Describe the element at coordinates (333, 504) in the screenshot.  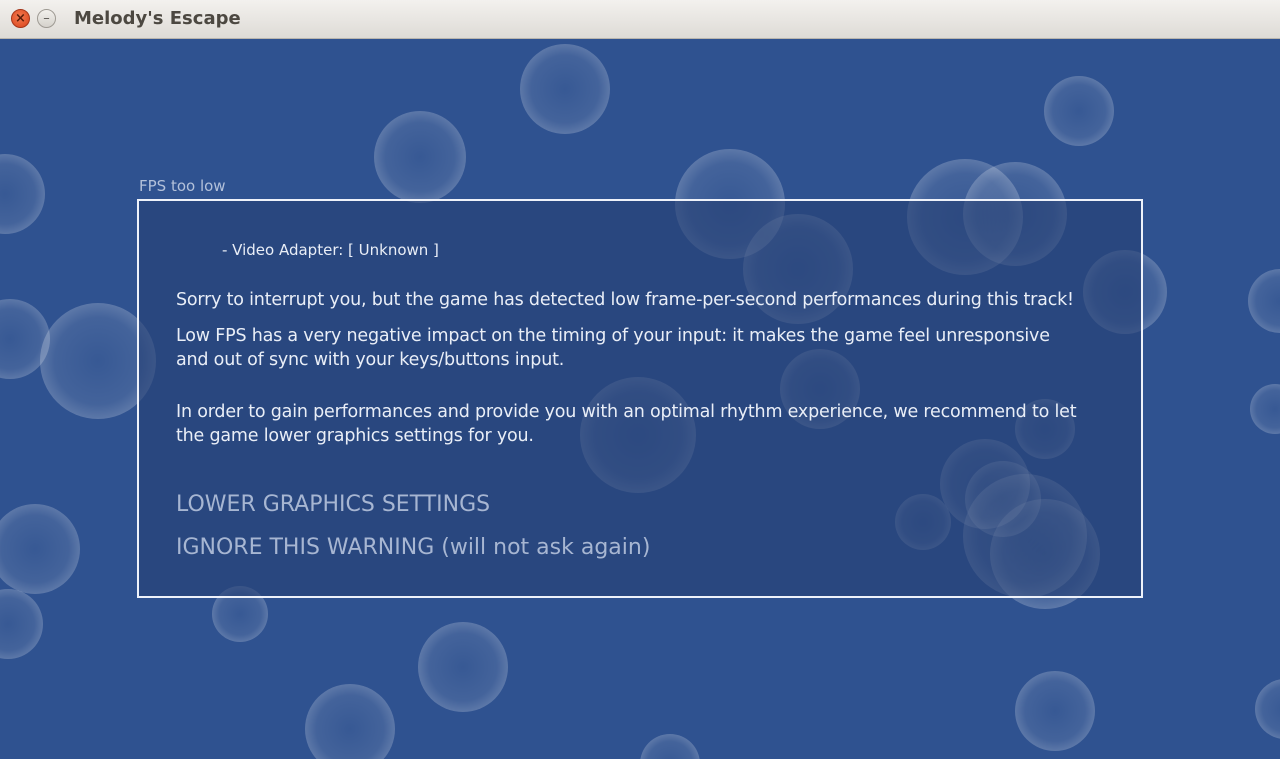
I see `lower-graphics-settings-option: LOWER GRAPHICS SETTINGS` at that location.